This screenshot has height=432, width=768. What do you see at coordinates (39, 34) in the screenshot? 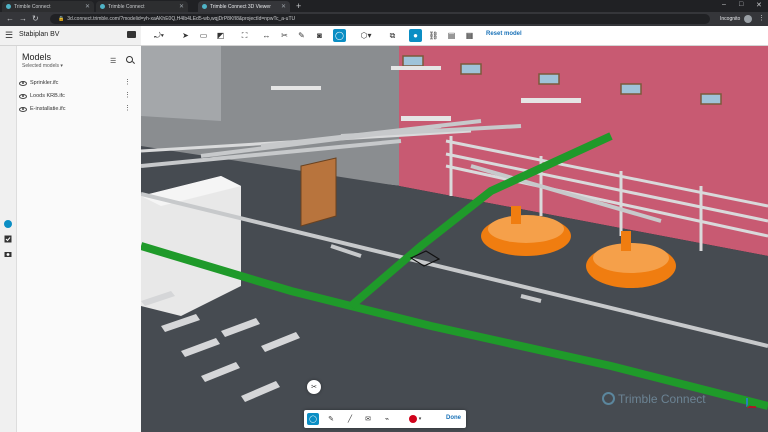
I see `project-name: Stabiplan BV` at bounding box center [39, 34].